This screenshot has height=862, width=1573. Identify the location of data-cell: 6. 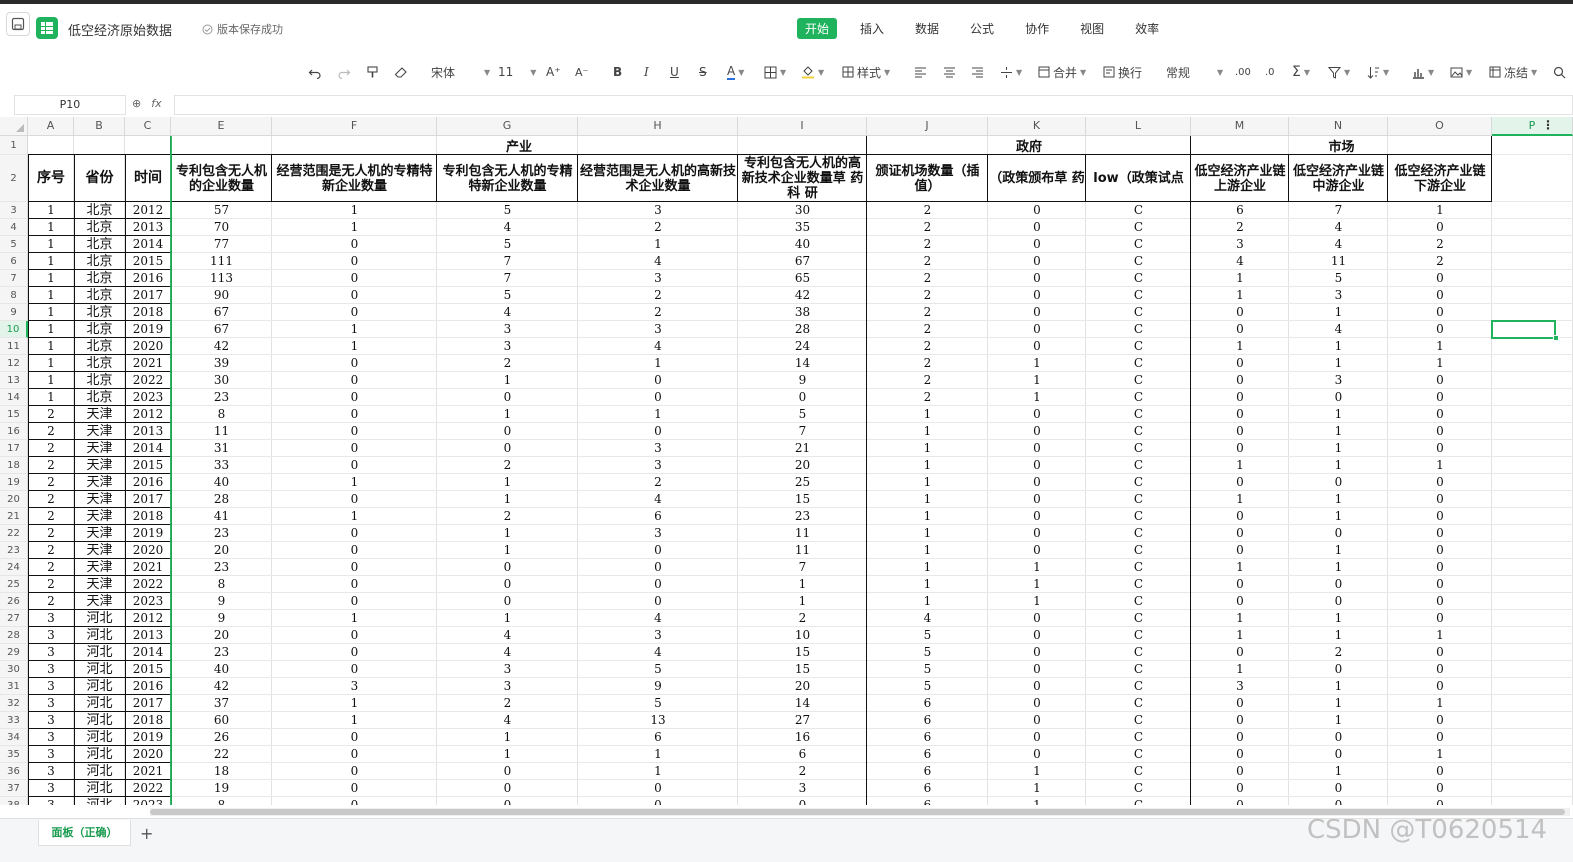
(927, 801).